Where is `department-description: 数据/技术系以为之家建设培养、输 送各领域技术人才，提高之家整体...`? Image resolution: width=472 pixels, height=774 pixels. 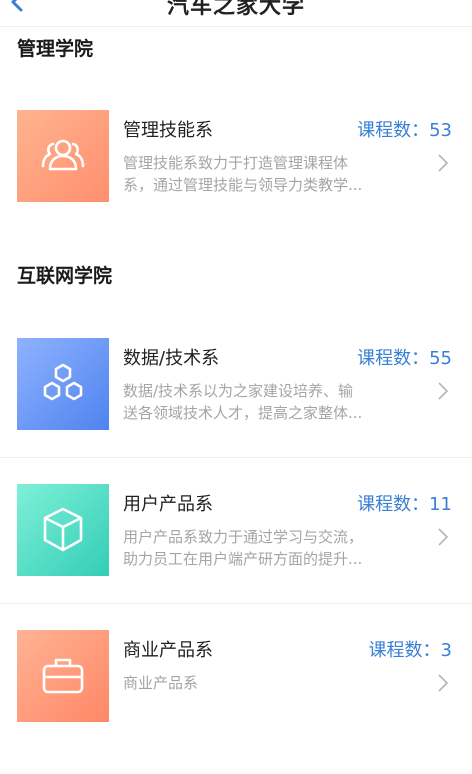 department-description: 数据/技术系以为之家建设培养、输 送各领域技术人才，提高之家整体... is located at coordinates (243, 402).